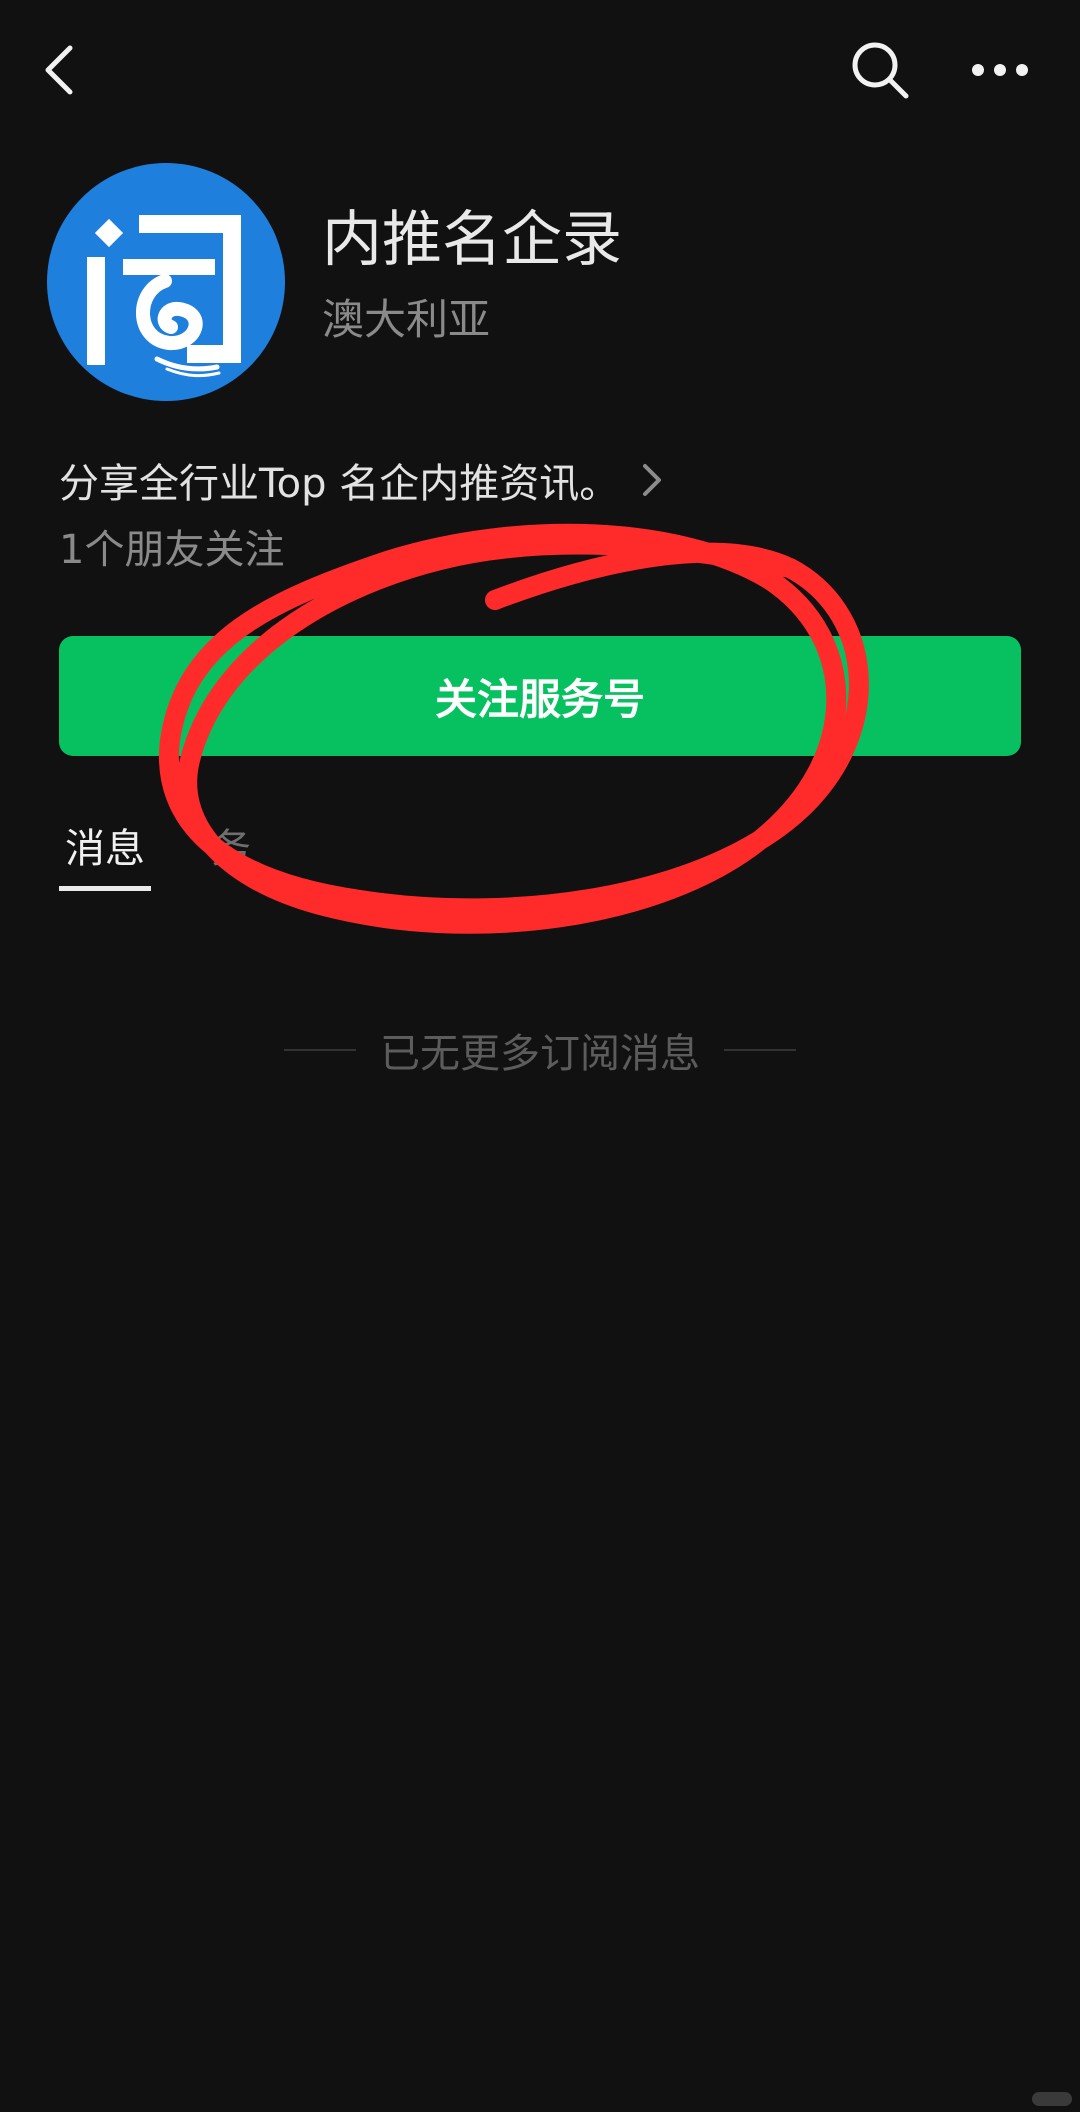  Describe the element at coordinates (164, 296) in the screenshot. I see `account-logo-icon` at that location.